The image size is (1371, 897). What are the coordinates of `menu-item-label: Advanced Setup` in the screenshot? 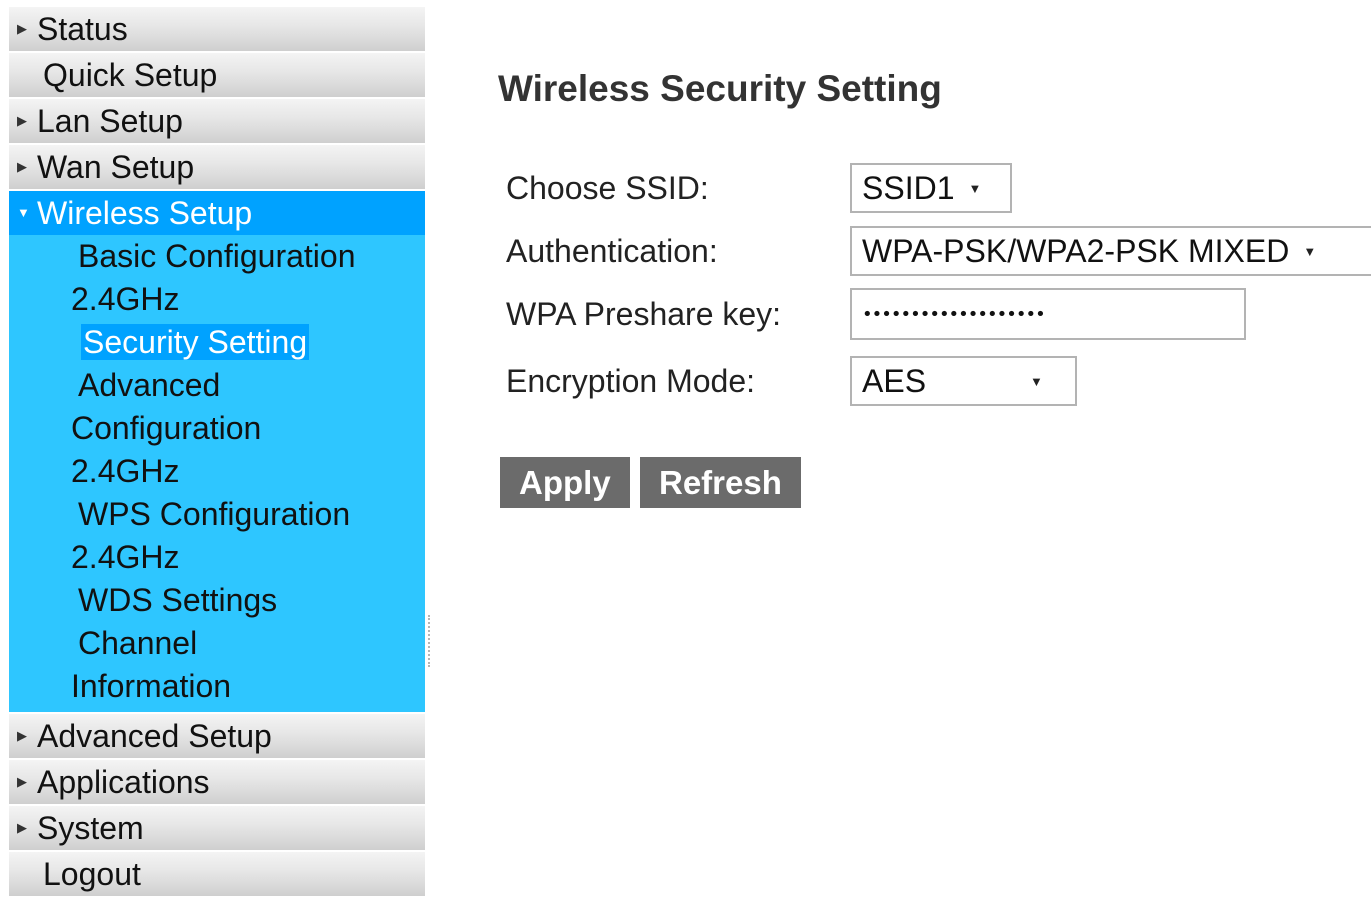 It's located at (154, 736).